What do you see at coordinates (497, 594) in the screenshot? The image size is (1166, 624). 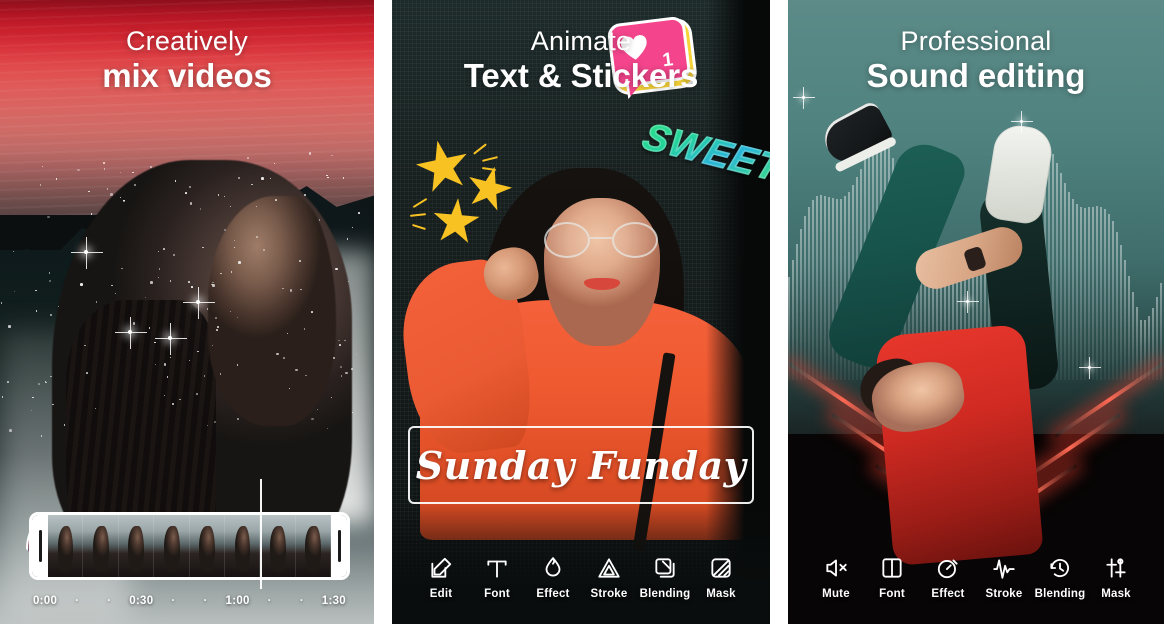 I see `tool-label: Font` at bounding box center [497, 594].